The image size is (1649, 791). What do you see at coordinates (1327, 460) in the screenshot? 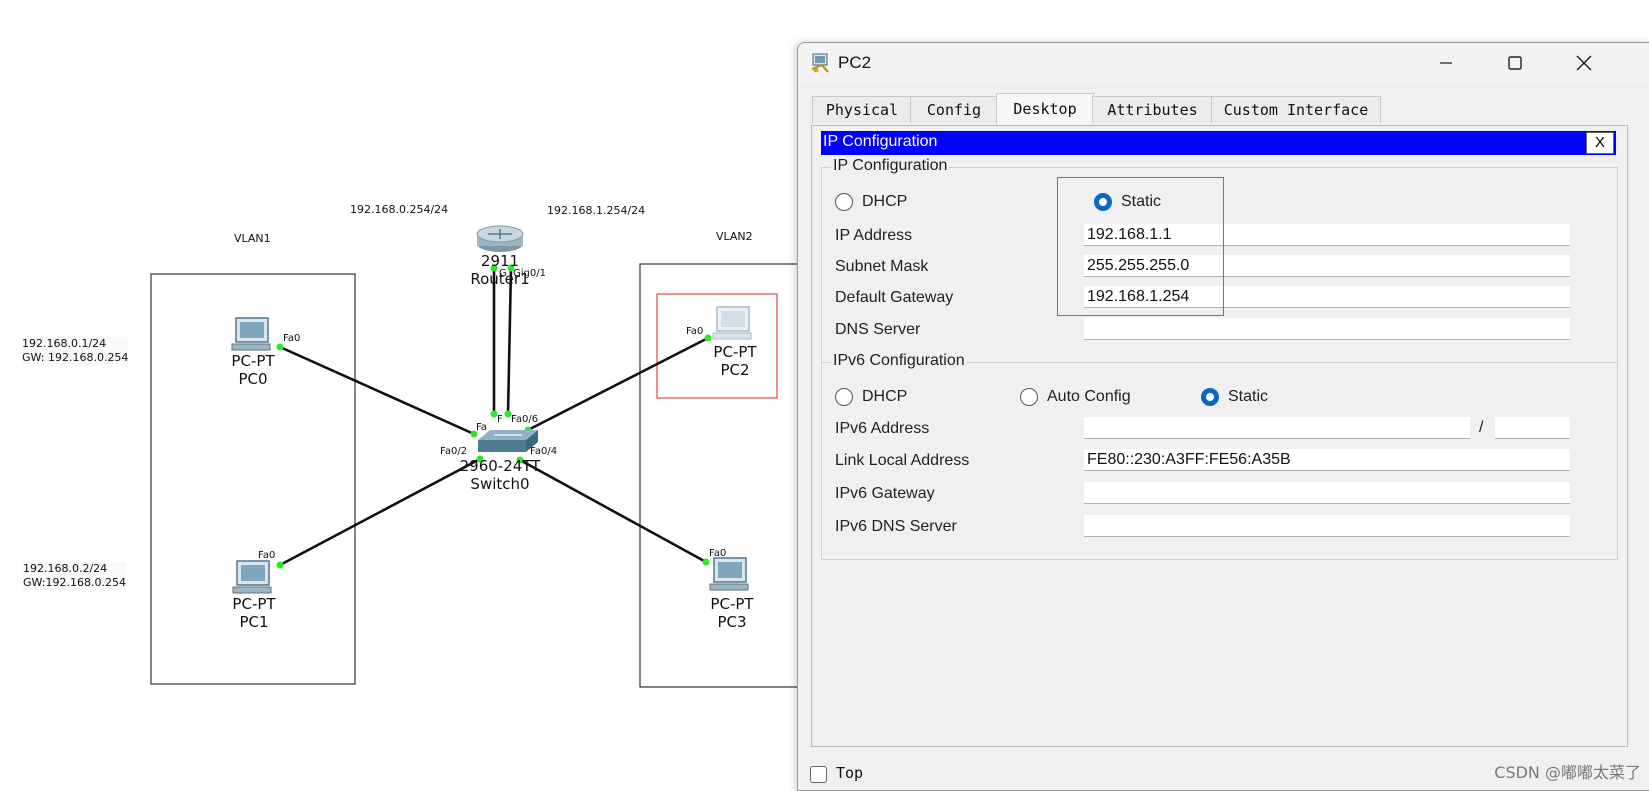
I see `link-local-address-input` at bounding box center [1327, 460].